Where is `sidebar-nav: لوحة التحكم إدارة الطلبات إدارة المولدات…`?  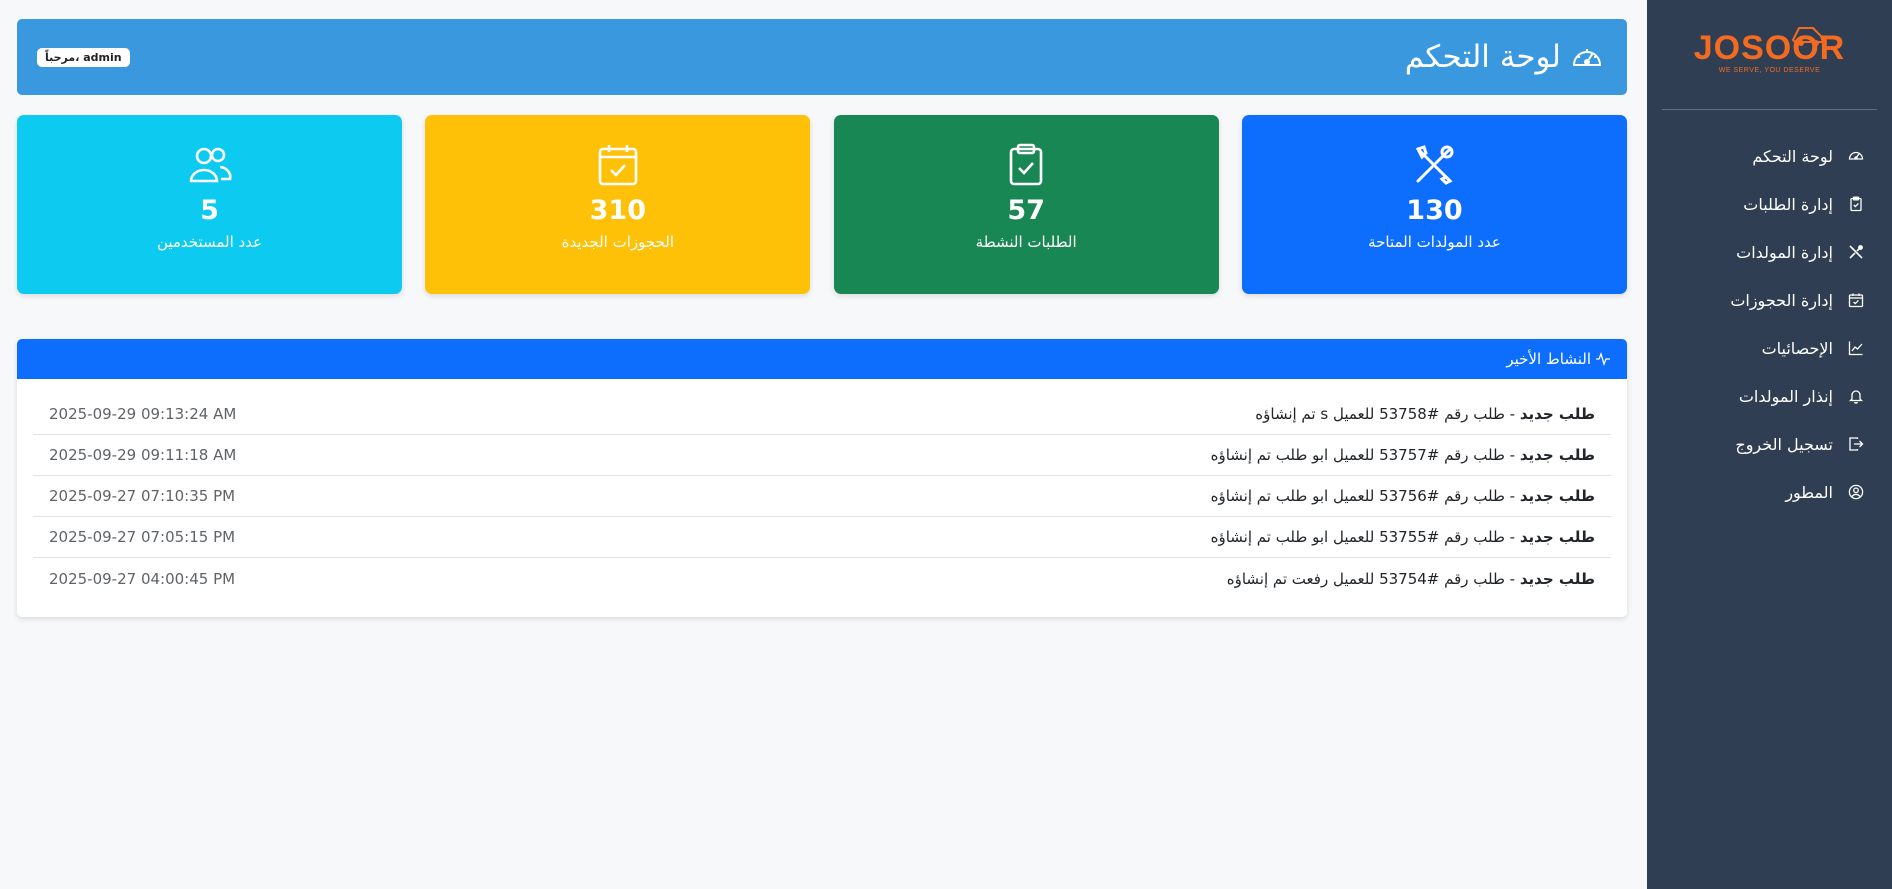
sidebar-nav: لوحة التحكم إدارة الطلبات إدارة المولدات… is located at coordinates (1769, 324).